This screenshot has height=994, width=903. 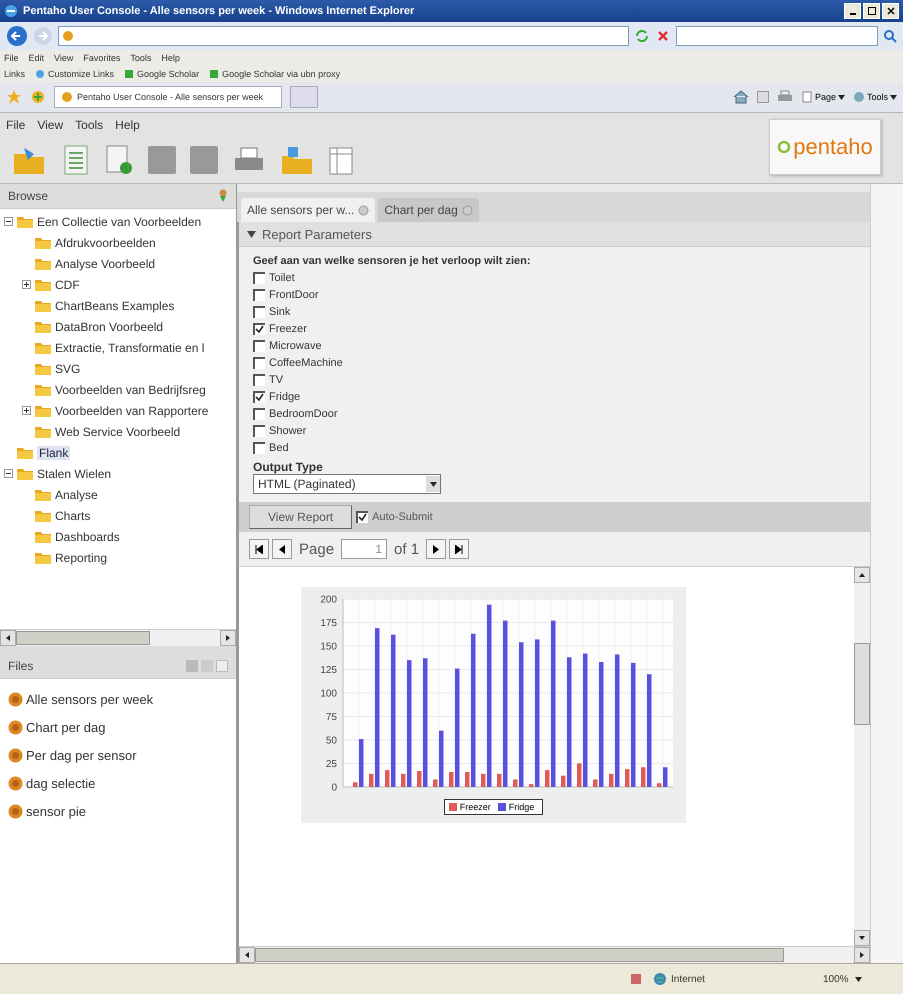 I want to click on tree-item: SVG, so click(x=67, y=369).